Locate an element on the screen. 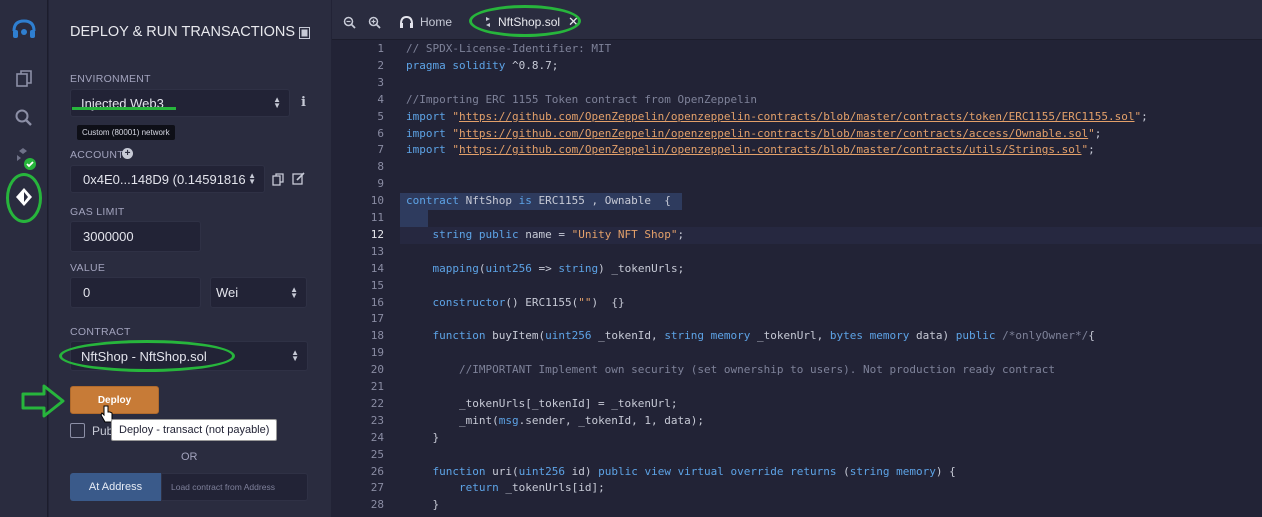  value-label: VALUE is located at coordinates (88, 268).